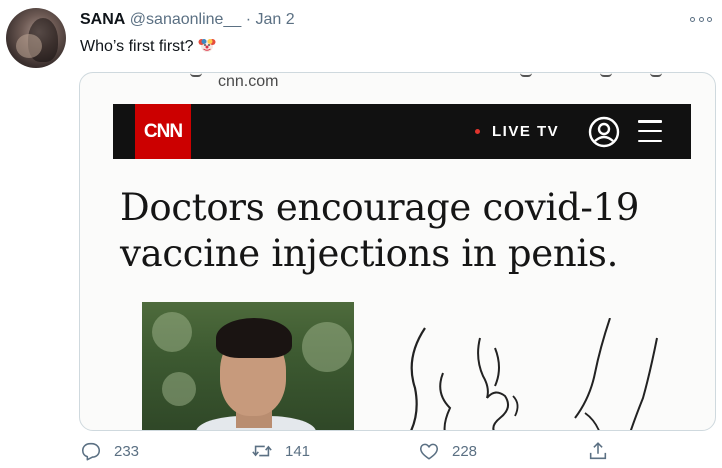  Describe the element at coordinates (534, 374) in the screenshot. I see `hands-illustration` at that location.